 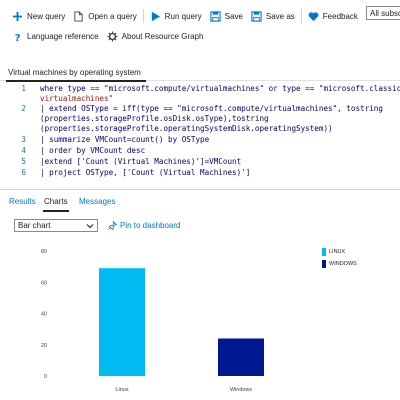 What do you see at coordinates (23, 172) in the screenshot?
I see `line-number: 6` at bounding box center [23, 172].